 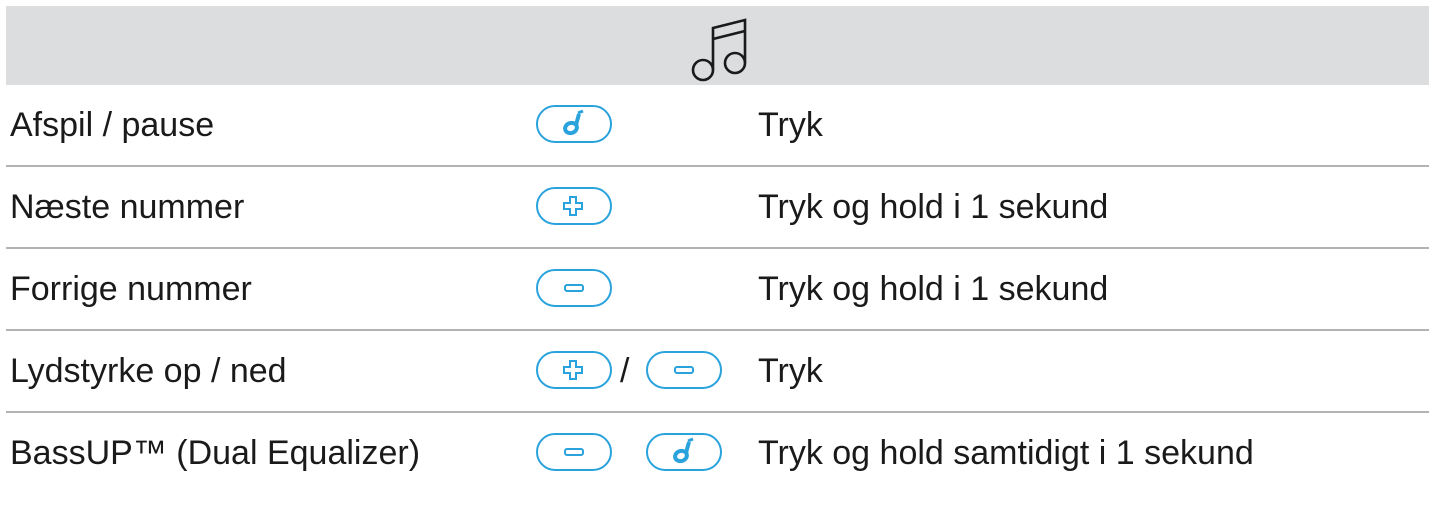 What do you see at coordinates (719, 50) in the screenshot?
I see `music-notes-icon` at bounding box center [719, 50].